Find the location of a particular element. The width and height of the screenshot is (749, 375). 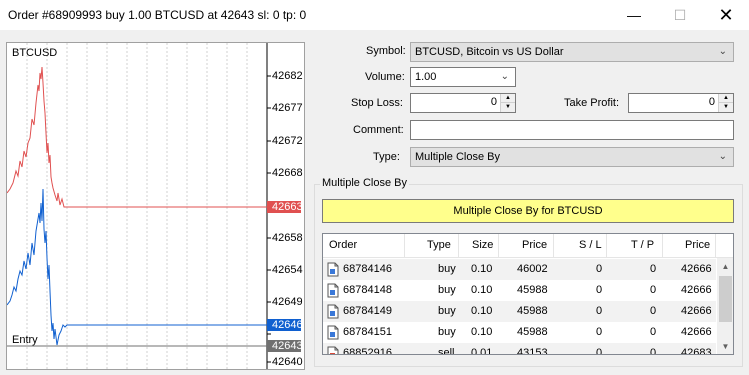

chart-entry-label: Entry is located at coordinates (25, 340).